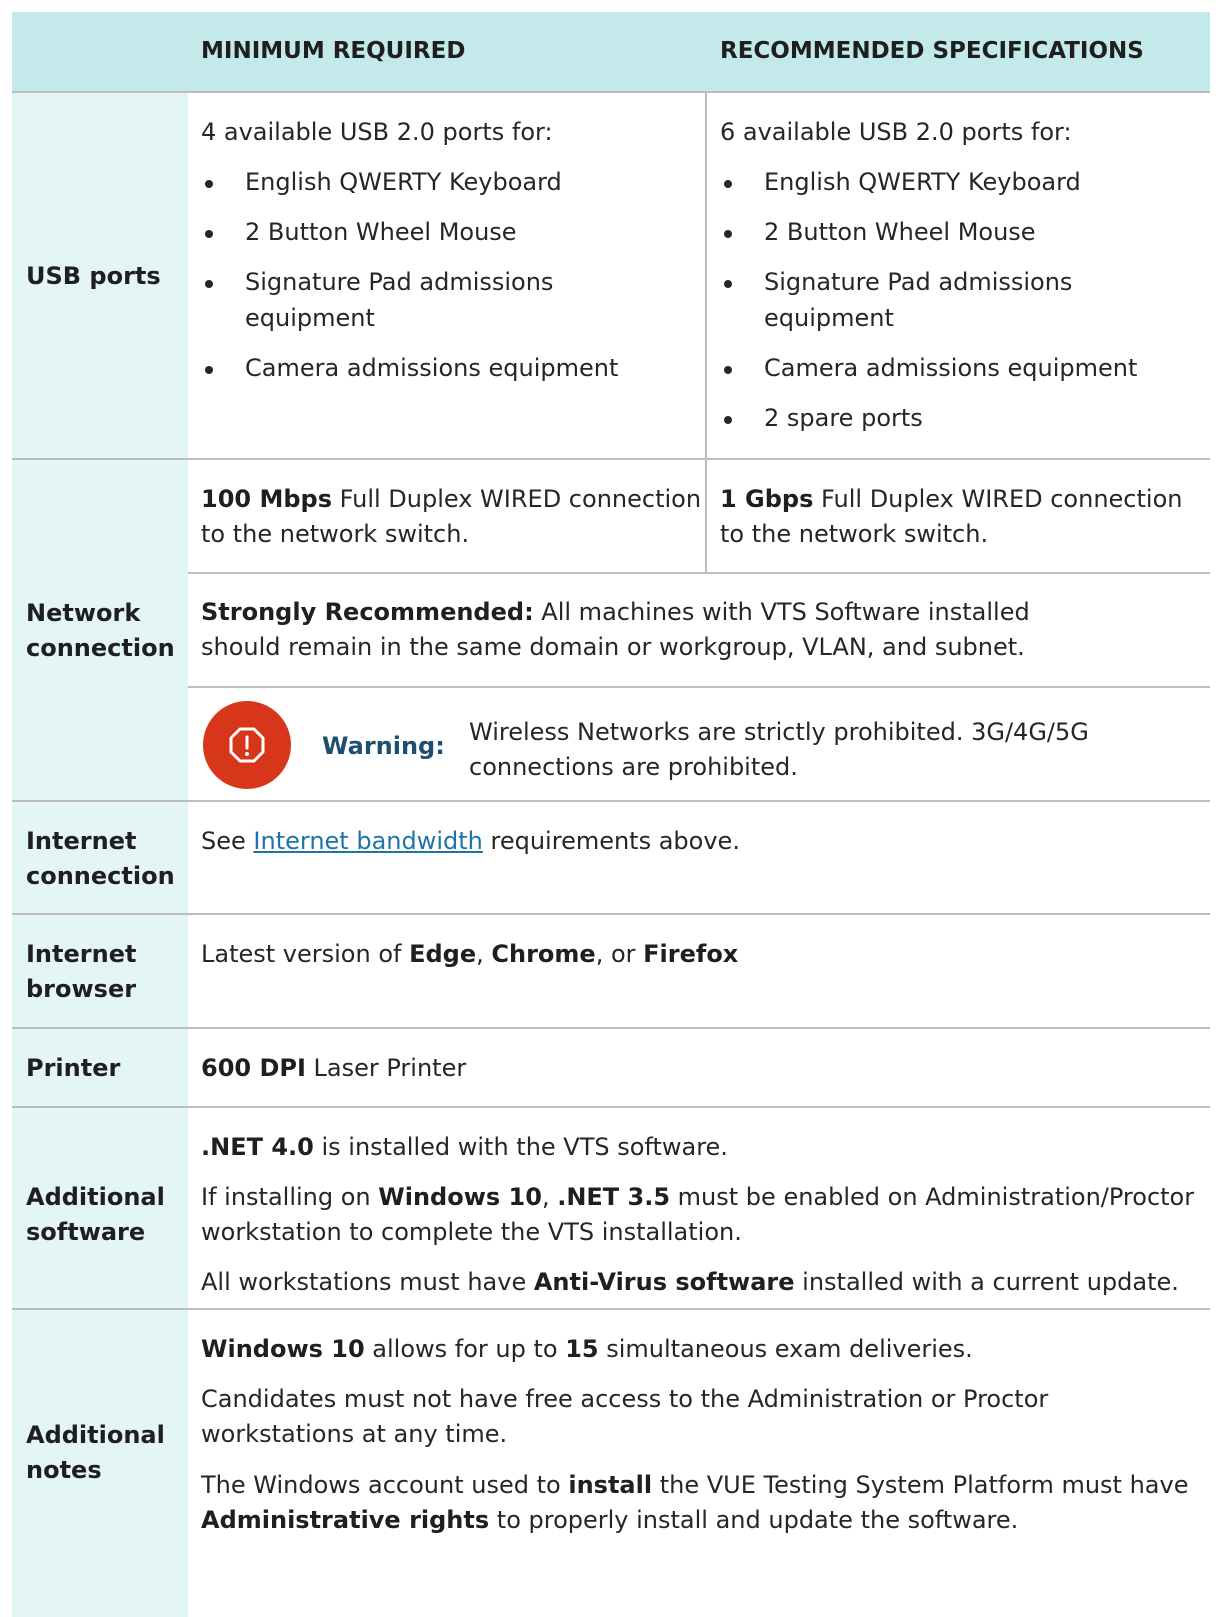  What do you see at coordinates (100, 631) in the screenshot?
I see `row-label-cell: Network connection` at bounding box center [100, 631].